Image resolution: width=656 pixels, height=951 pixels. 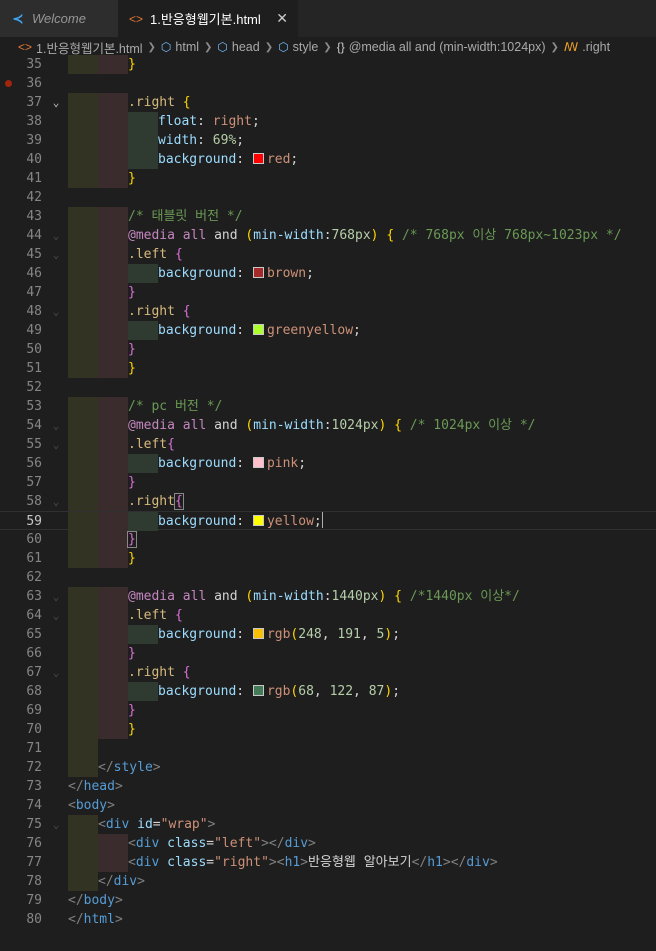 What do you see at coordinates (328, 634) in the screenshot?
I see `code-line: 65 background: rgb(248, 191, 5);` at bounding box center [328, 634].